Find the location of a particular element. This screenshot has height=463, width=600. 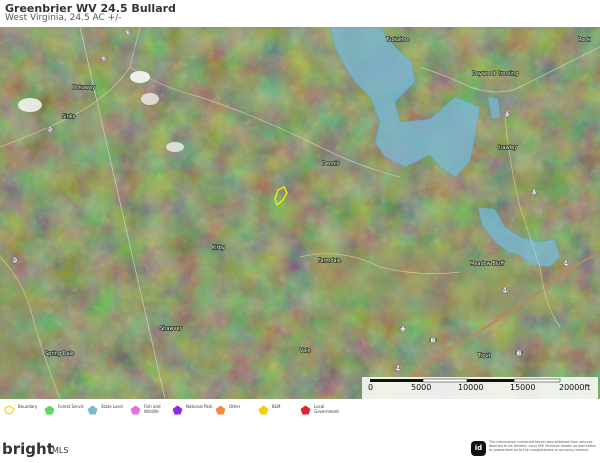

place-label: Vale is located at coordinates (305, 351).